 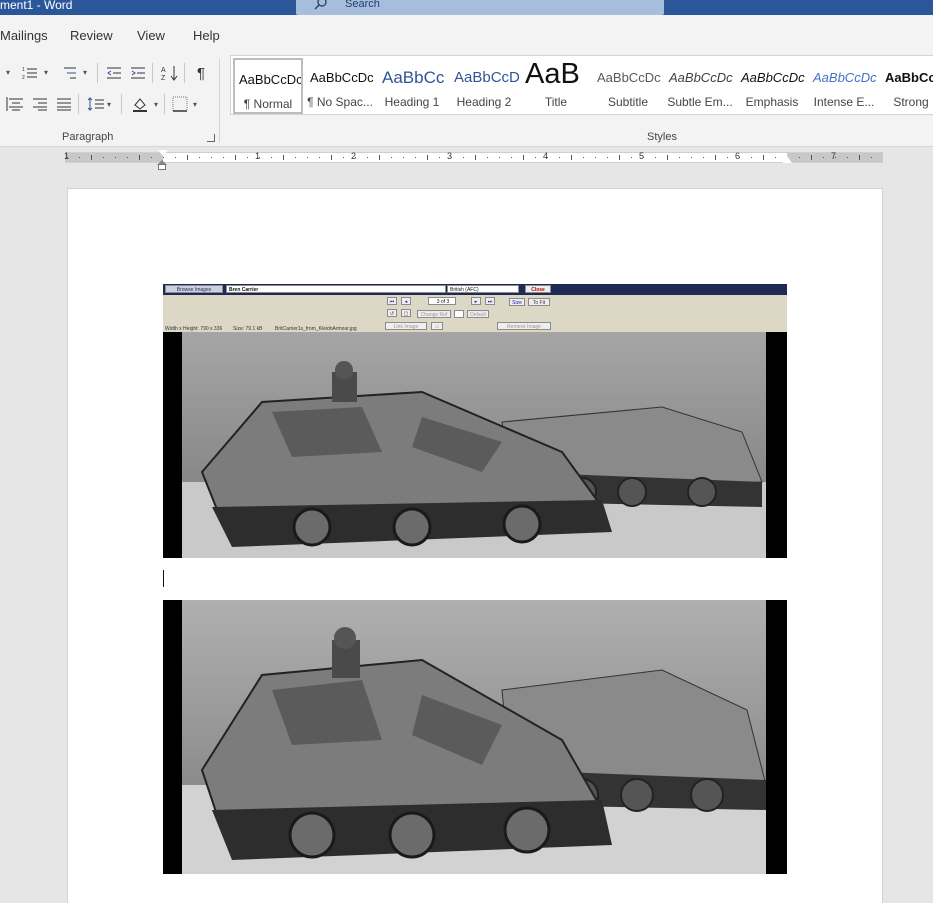 What do you see at coordinates (907, 86) in the screenshot?
I see `style-strong: AaBbCcI Strong` at bounding box center [907, 86].